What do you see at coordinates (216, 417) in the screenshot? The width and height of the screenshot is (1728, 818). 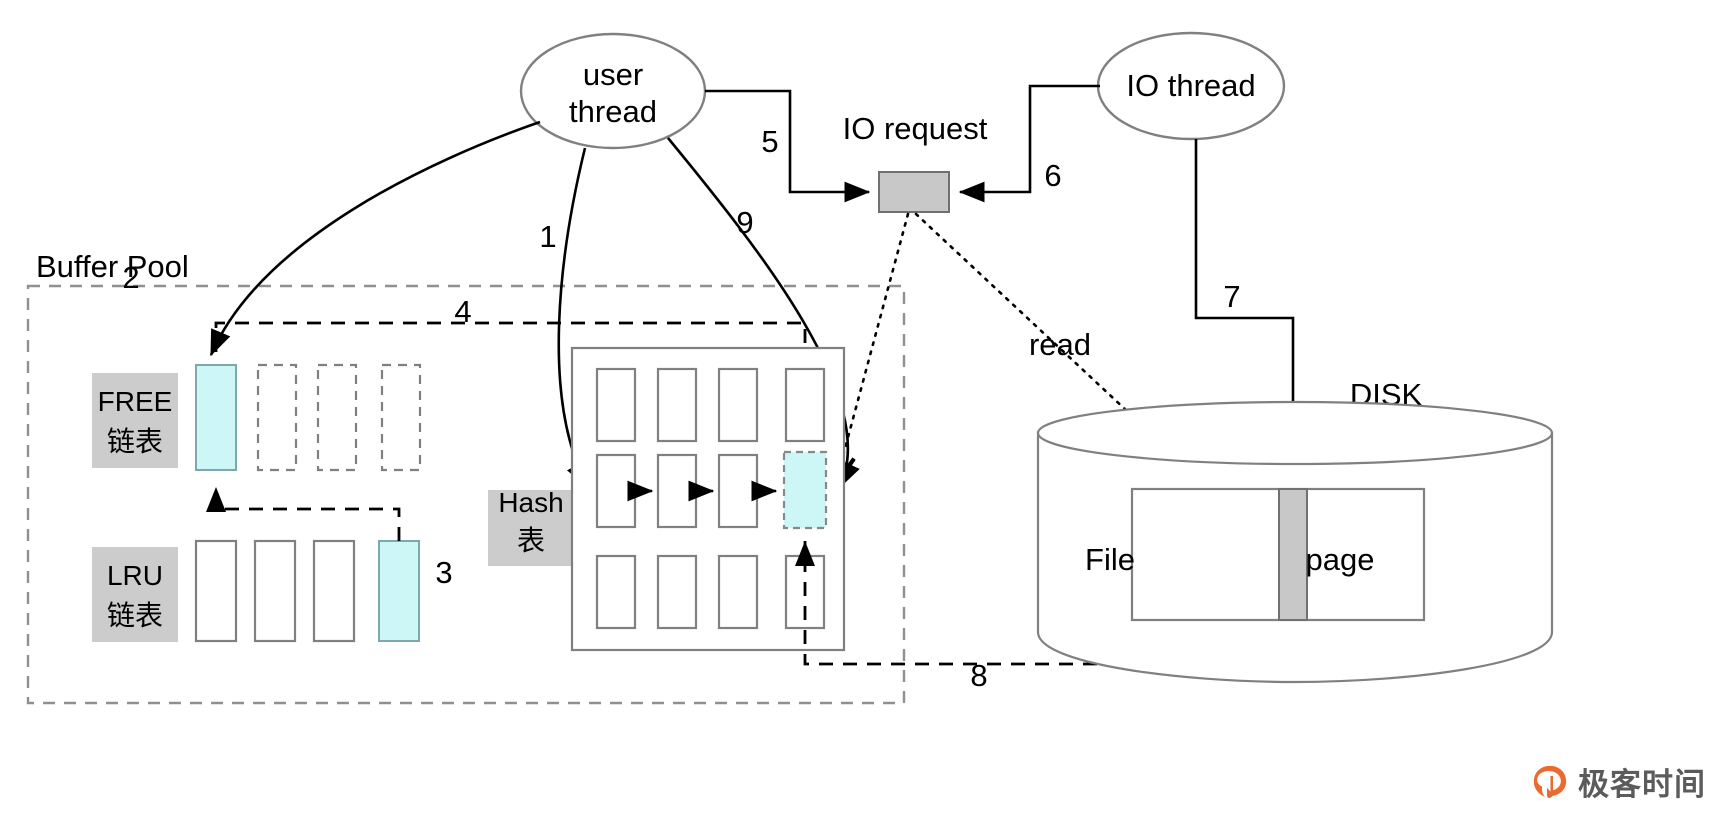 I see `free-block-1-occupied` at bounding box center [216, 417].